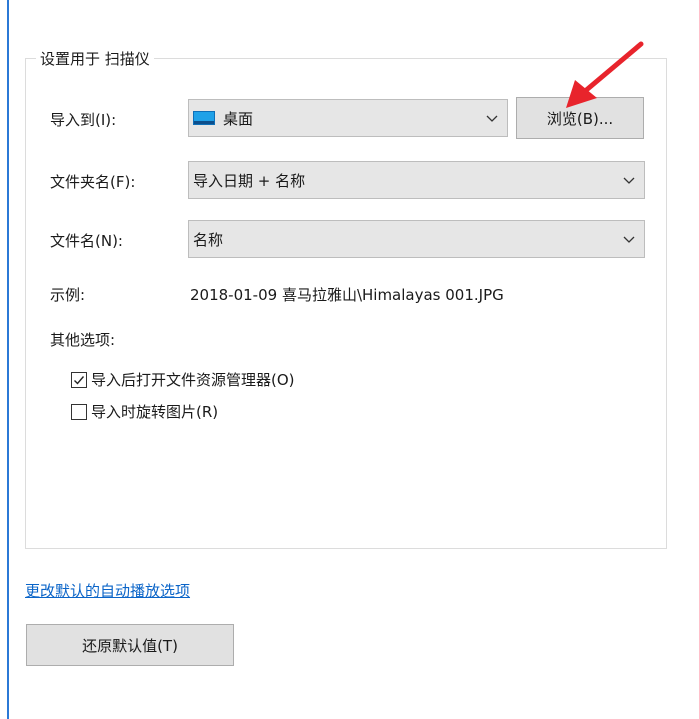 The height and width of the screenshot is (719, 699). What do you see at coordinates (208, 239) in the screenshot?
I see `file-name-value: 名称` at bounding box center [208, 239].